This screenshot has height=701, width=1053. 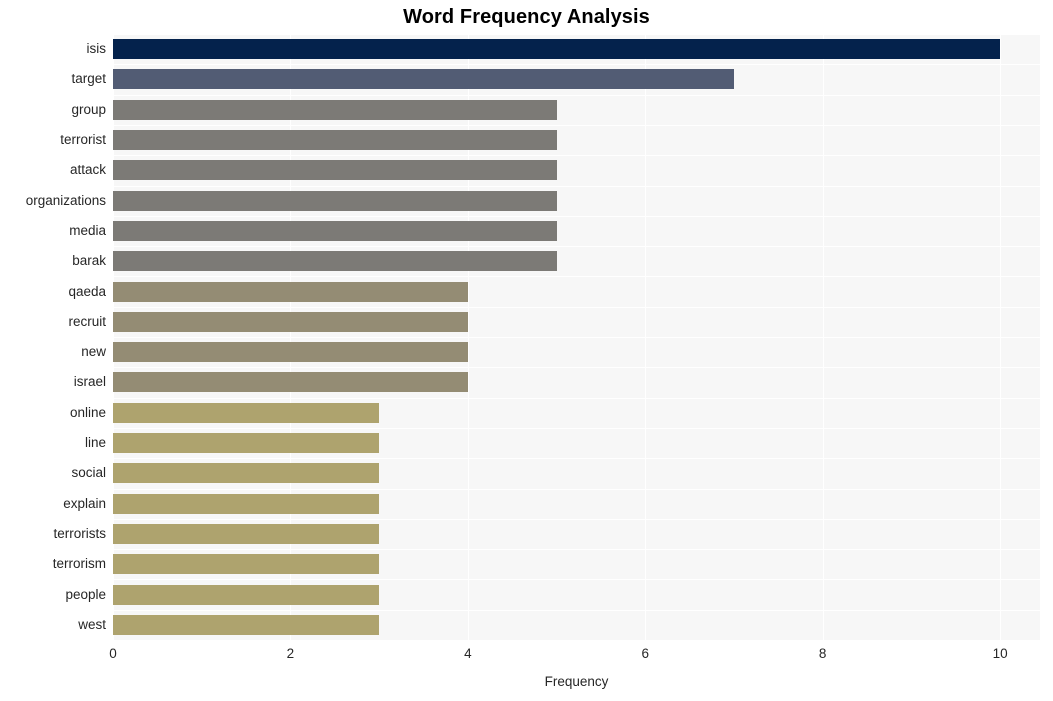 What do you see at coordinates (93, 352) in the screenshot?
I see `y-axis-tick-label: new` at bounding box center [93, 352].